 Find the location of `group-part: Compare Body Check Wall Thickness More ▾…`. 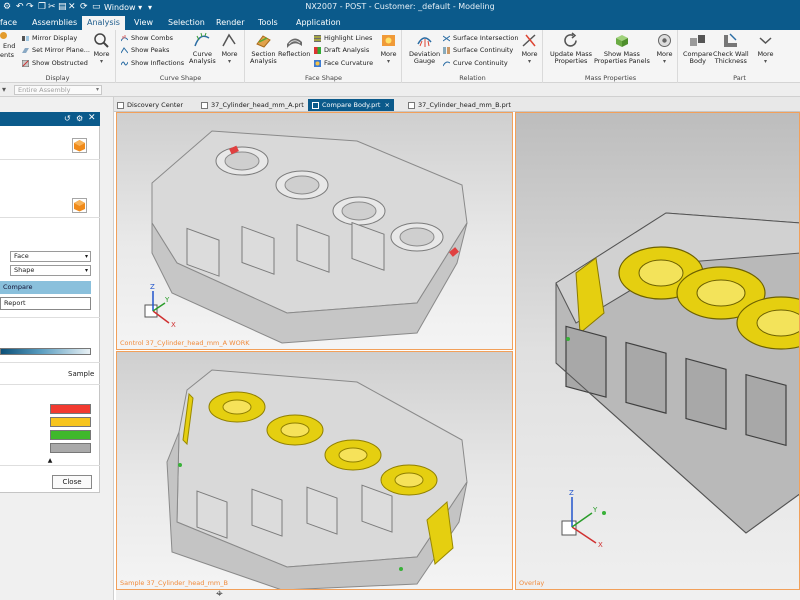

group-part: Compare Body Check Wall Thickness More ▾… is located at coordinates (739, 56).